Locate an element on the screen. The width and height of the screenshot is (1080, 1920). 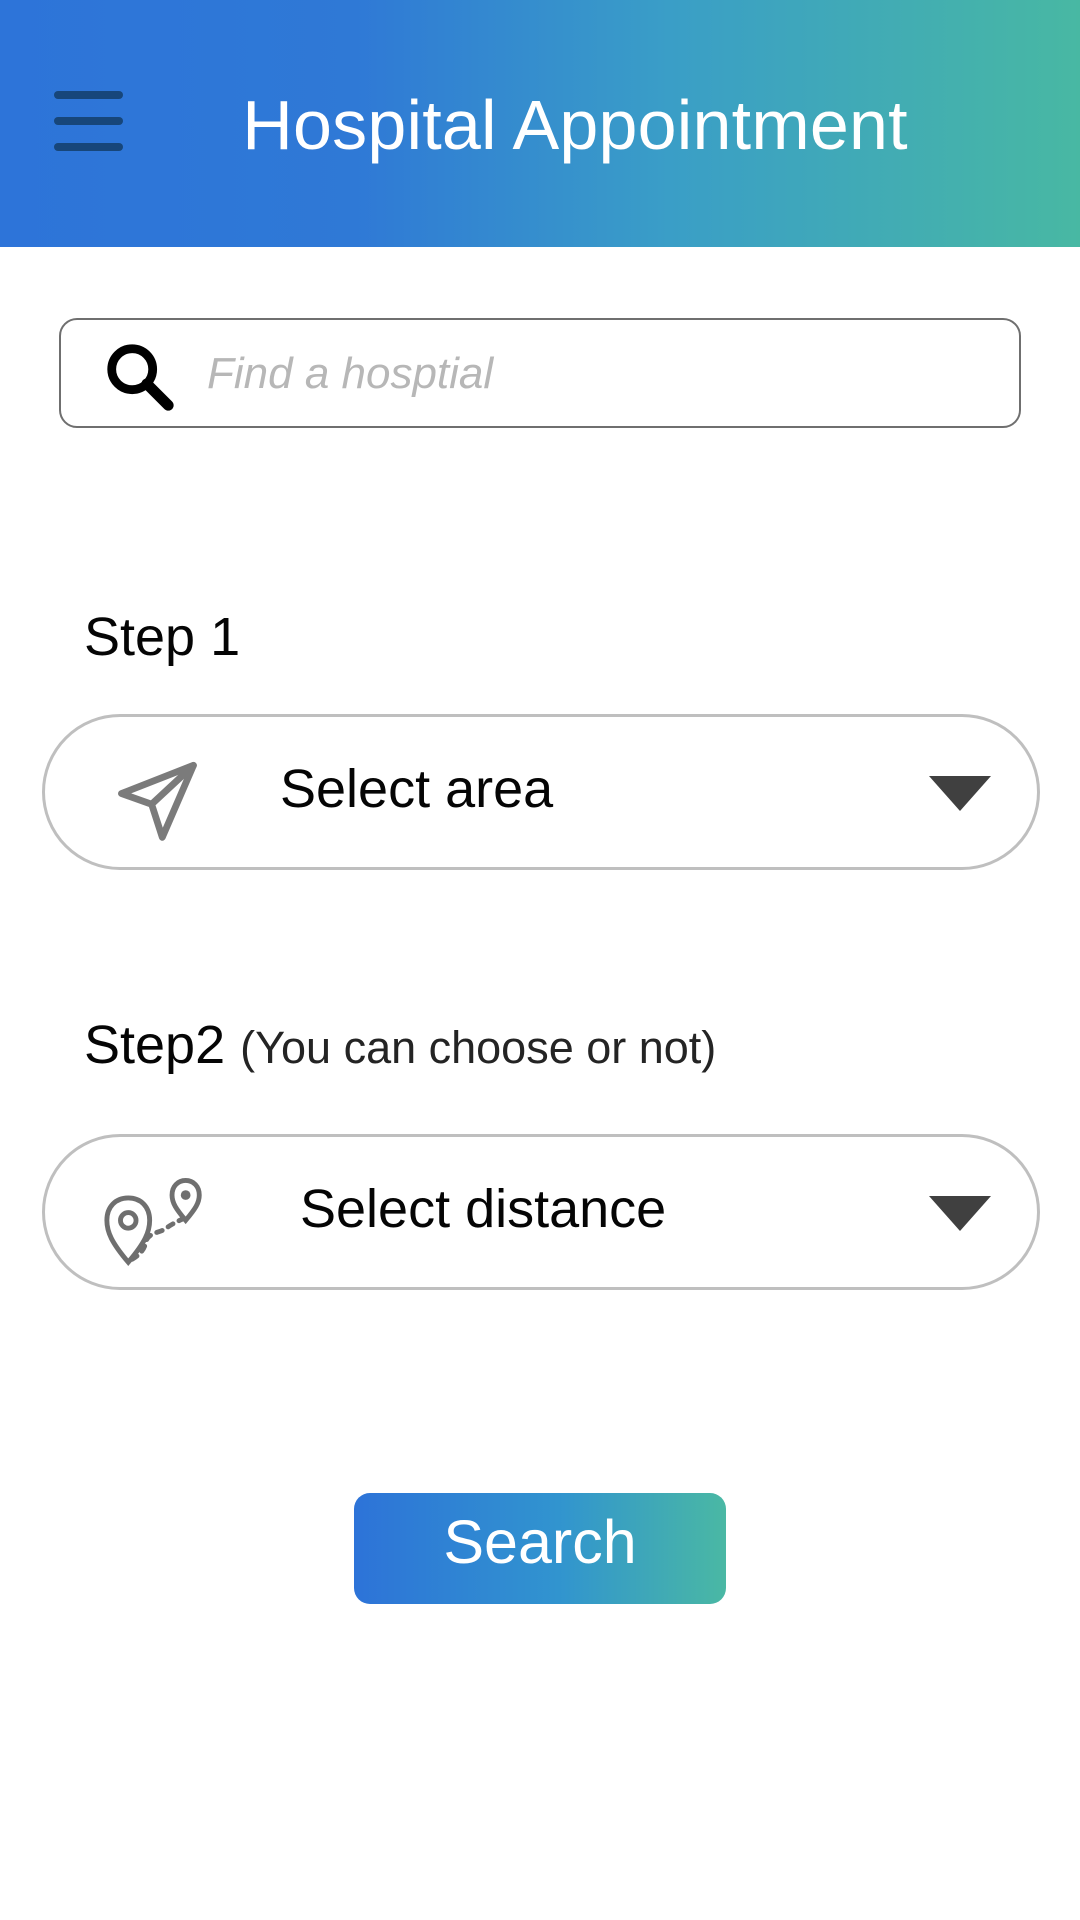
search-input is located at coordinates (592, 374).